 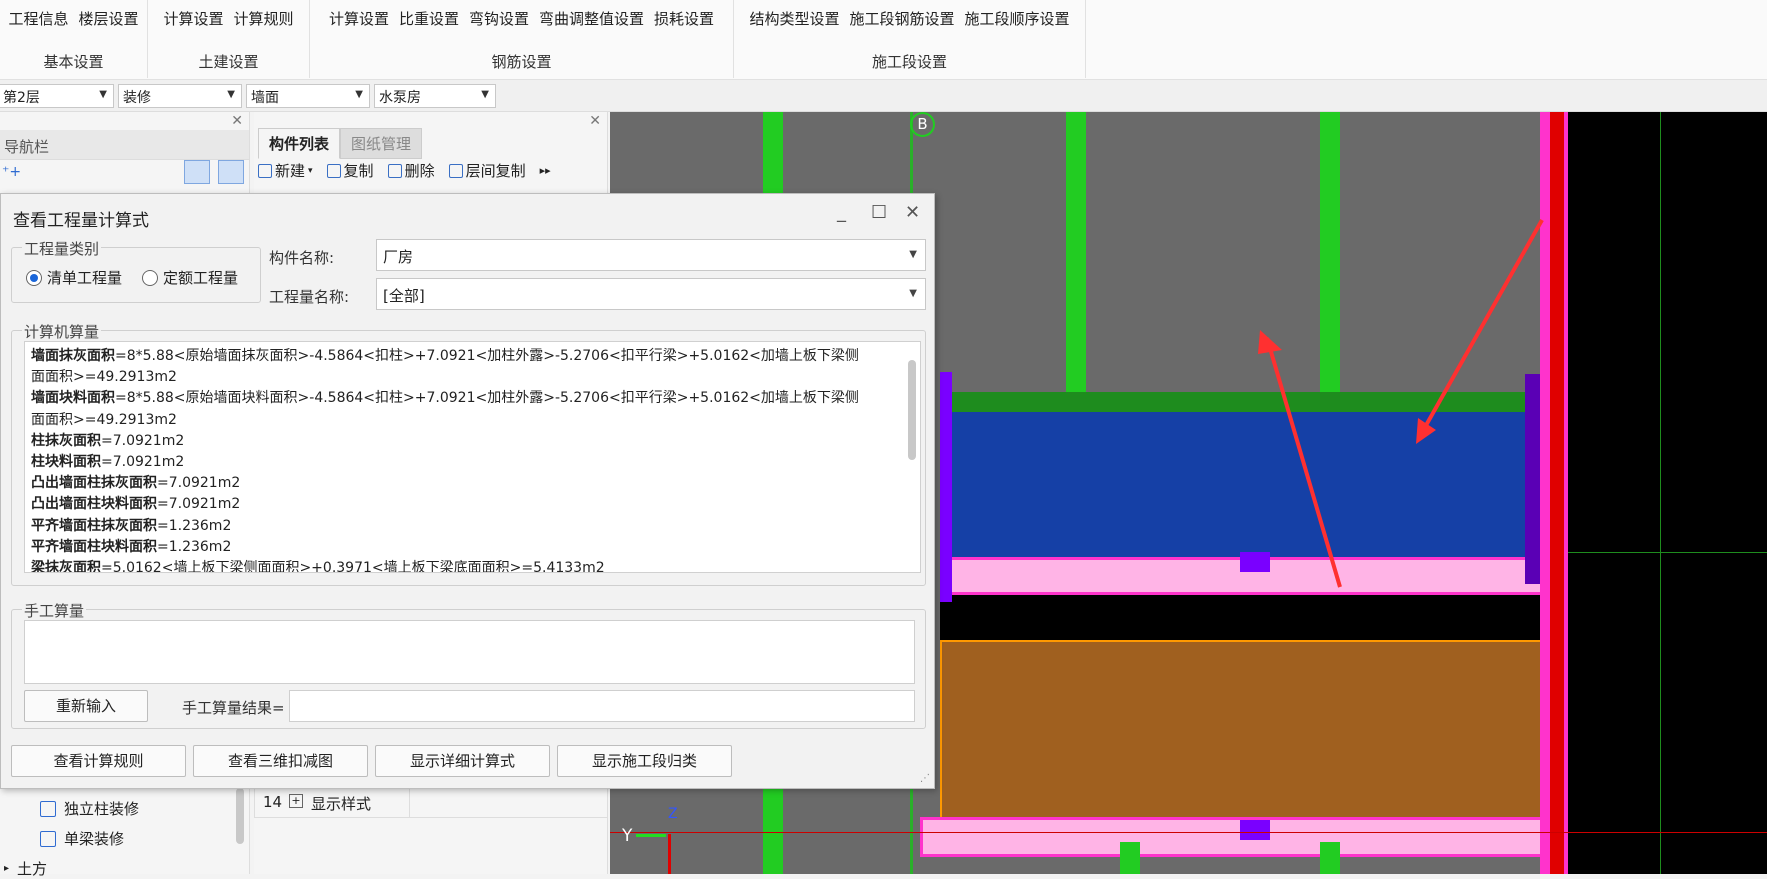 What do you see at coordinates (487, 170) in the screenshot?
I see `floor-copy-button: 层间复制` at bounding box center [487, 170].